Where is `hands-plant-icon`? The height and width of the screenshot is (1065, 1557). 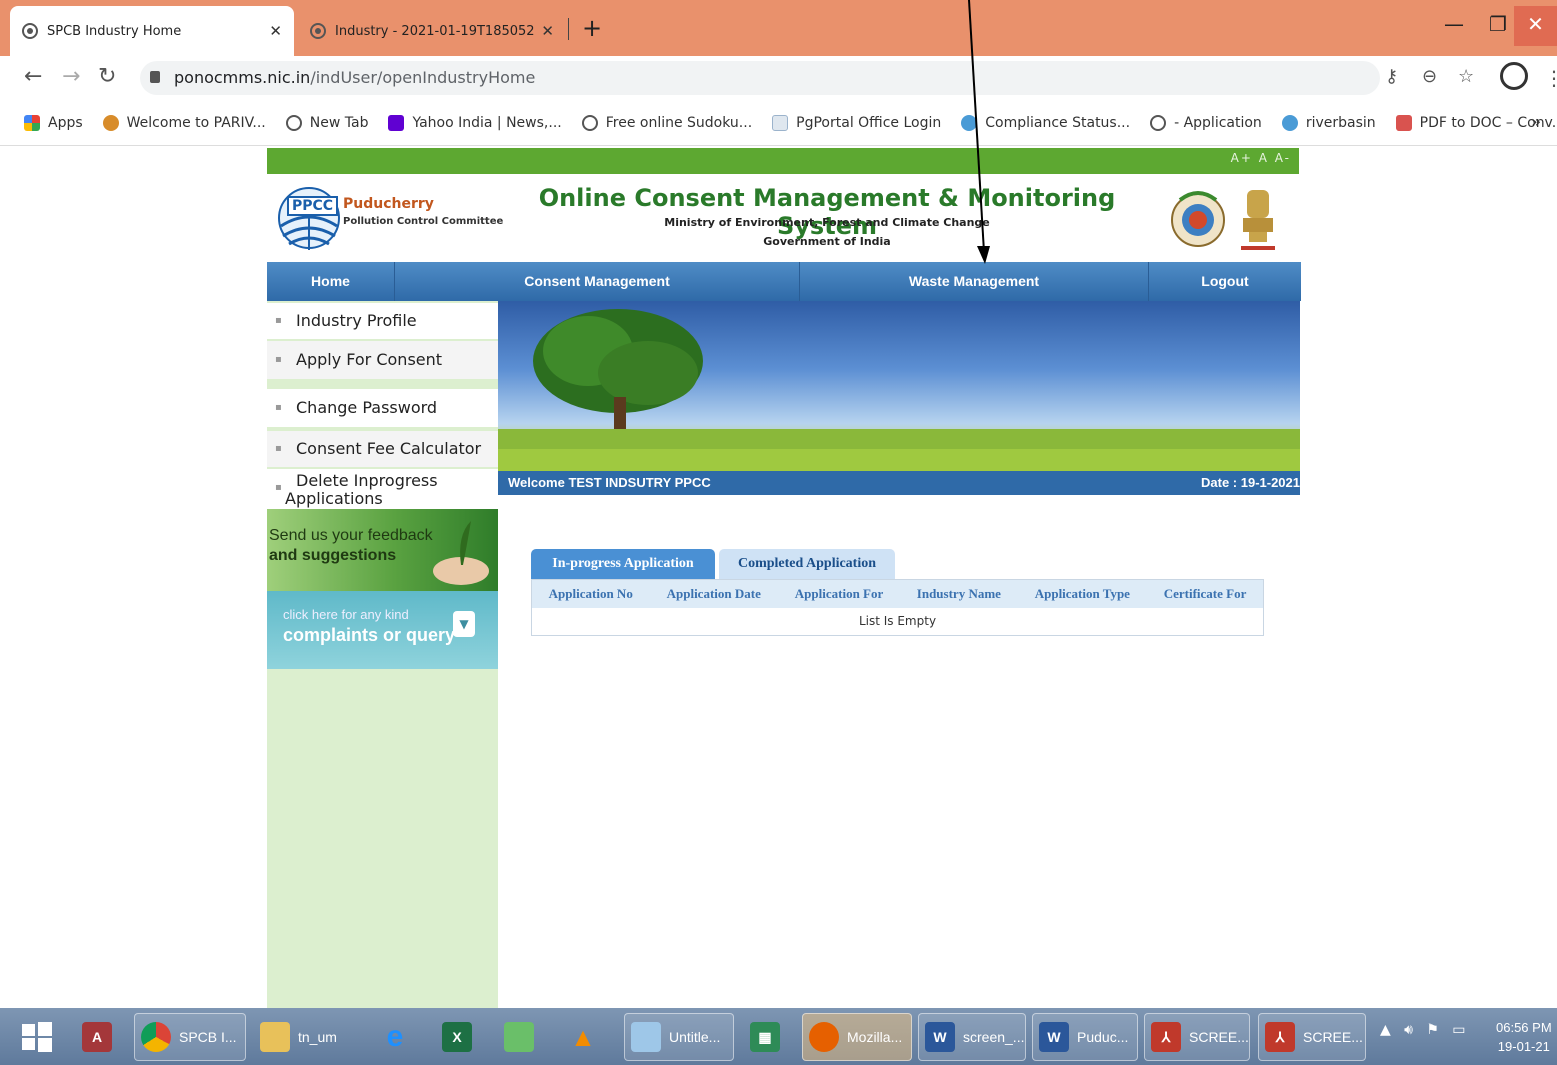
hands-plant-icon is located at coordinates (461, 553).